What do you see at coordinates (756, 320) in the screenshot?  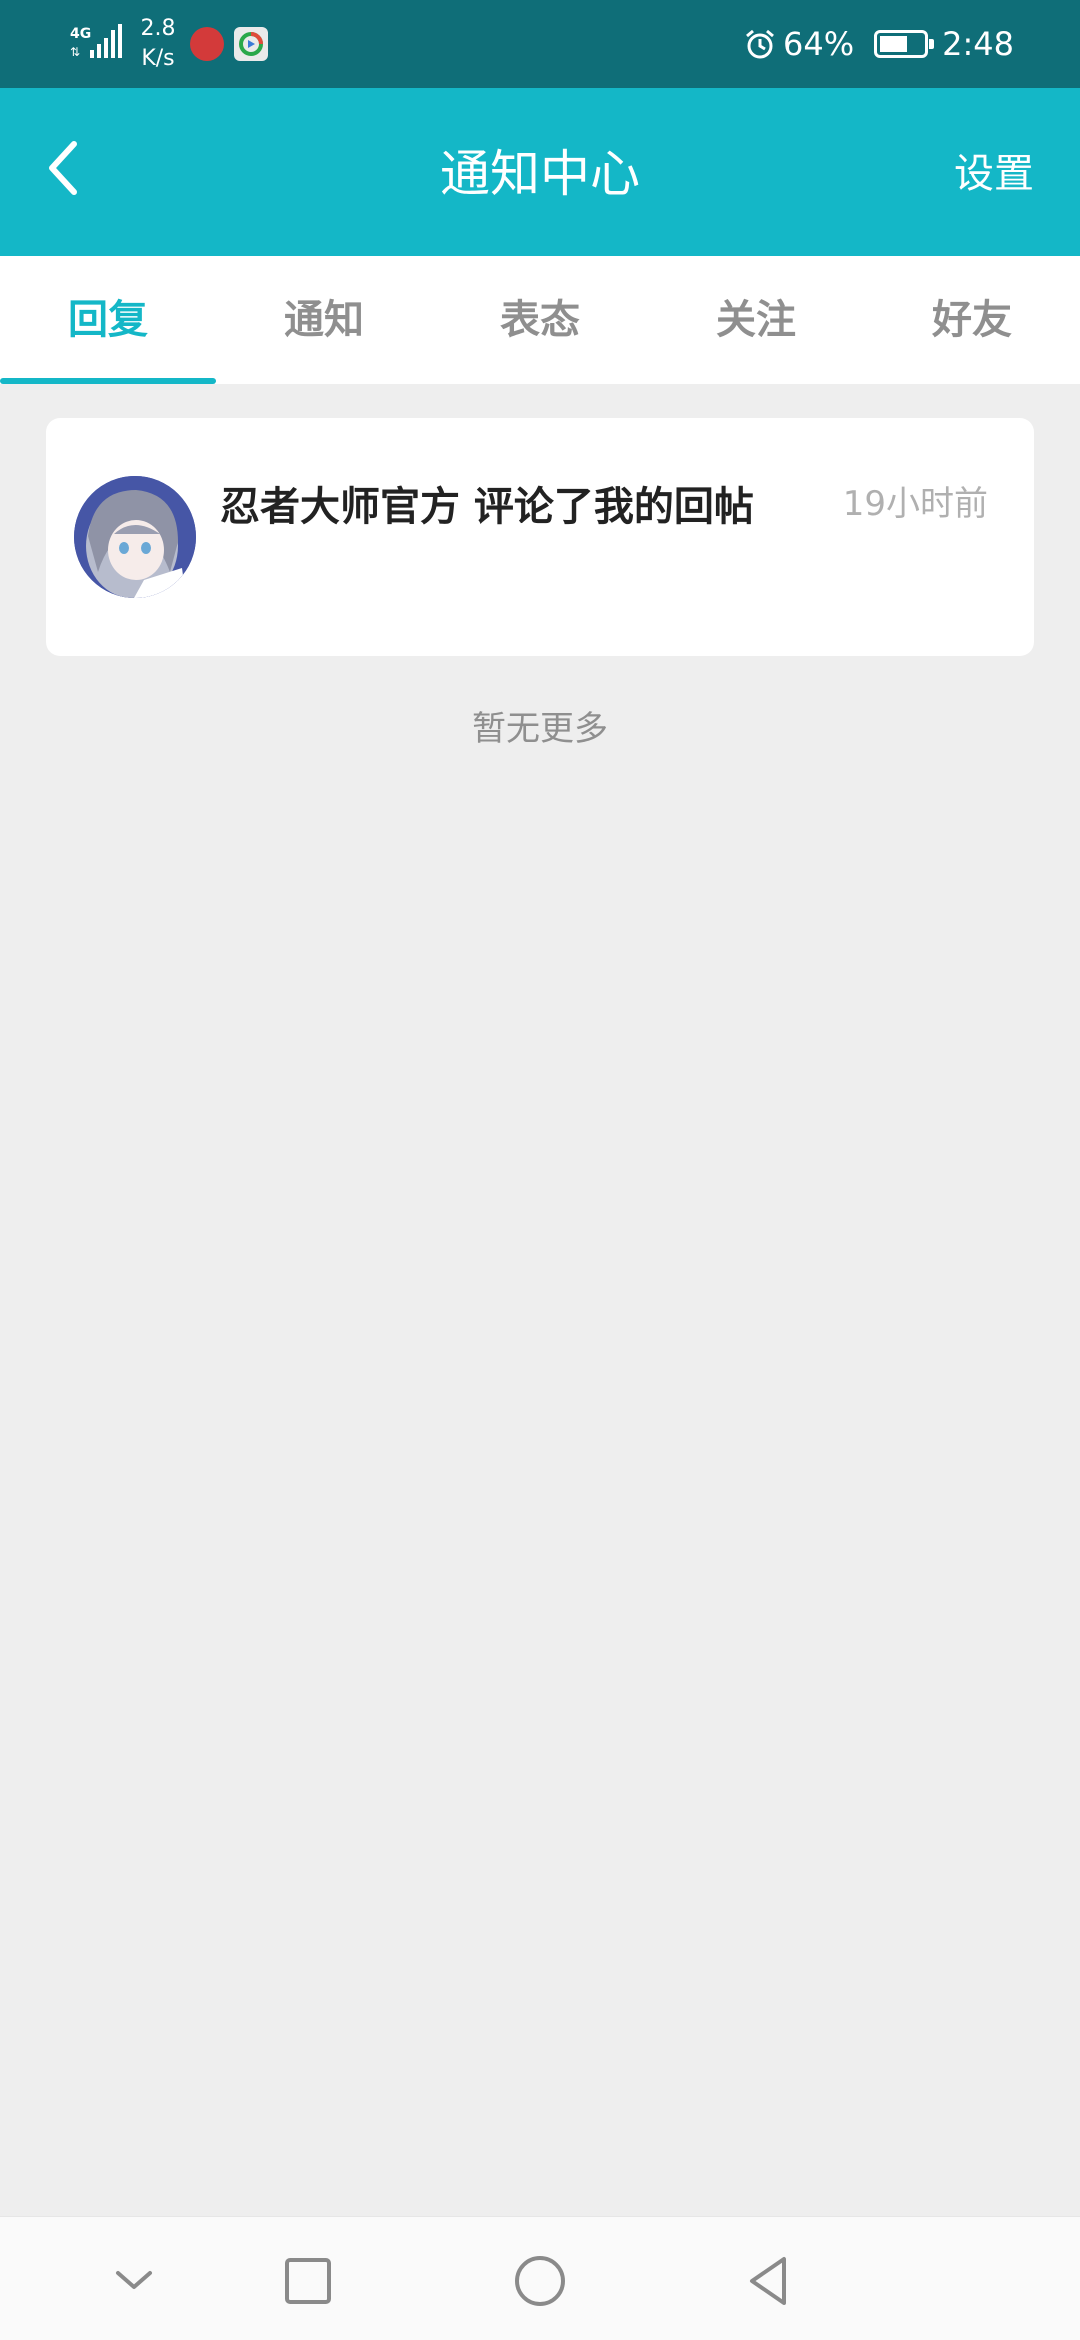 I see `tab-follow: 关注` at bounding box center [756, 320].